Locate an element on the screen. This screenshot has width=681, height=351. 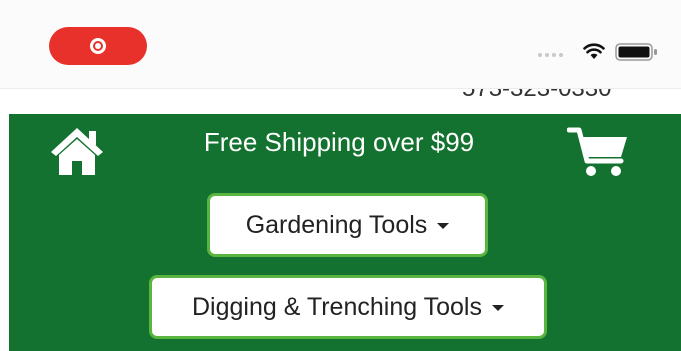
wifi-icon is located at coordinates (594, 51).